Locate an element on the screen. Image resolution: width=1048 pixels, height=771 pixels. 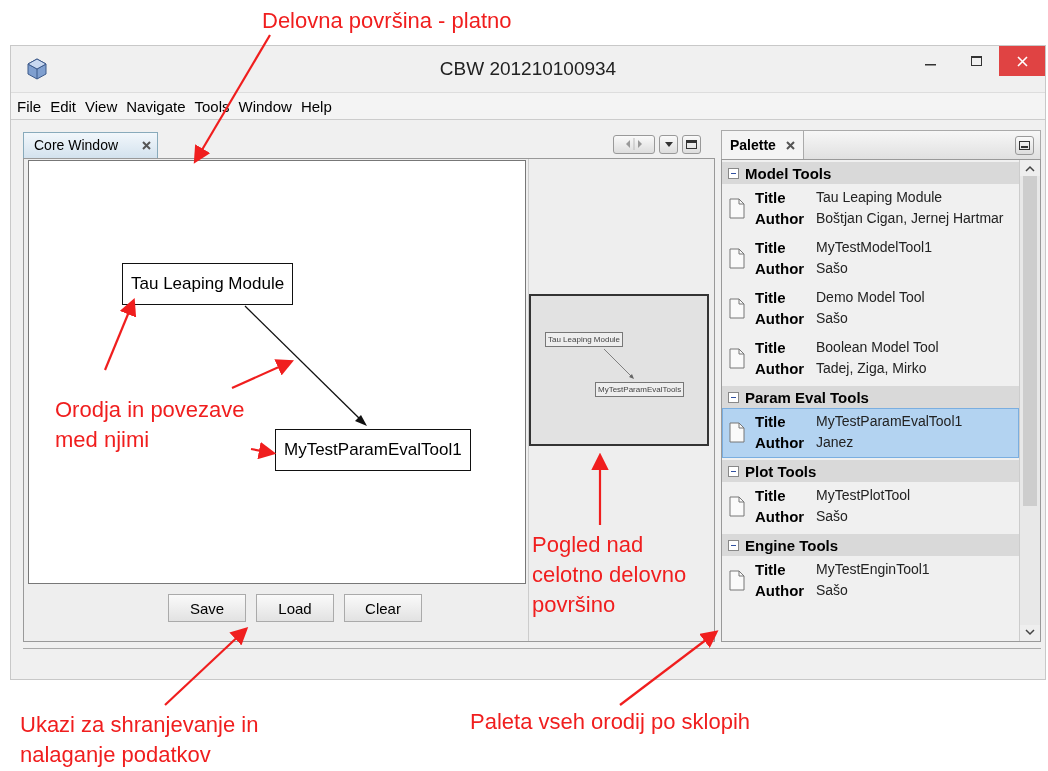
window-title: CBW 201210100934 is located at coordinates (528, 69).